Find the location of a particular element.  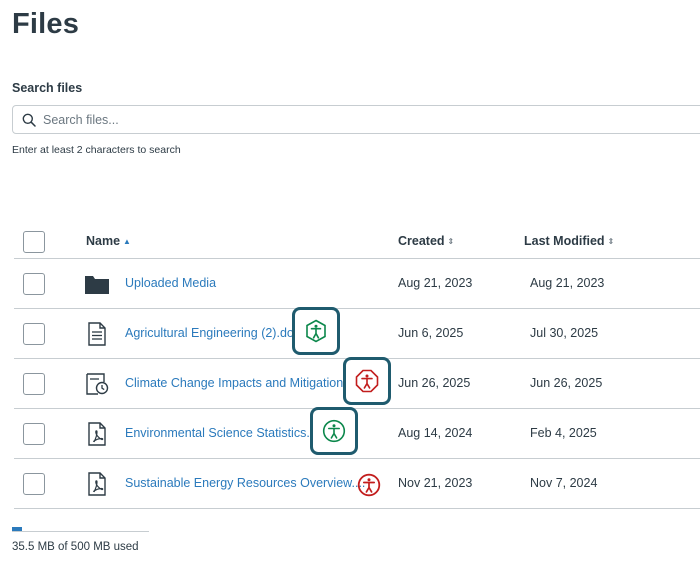

storage-usage-fill is located at coordinates (17, 529).